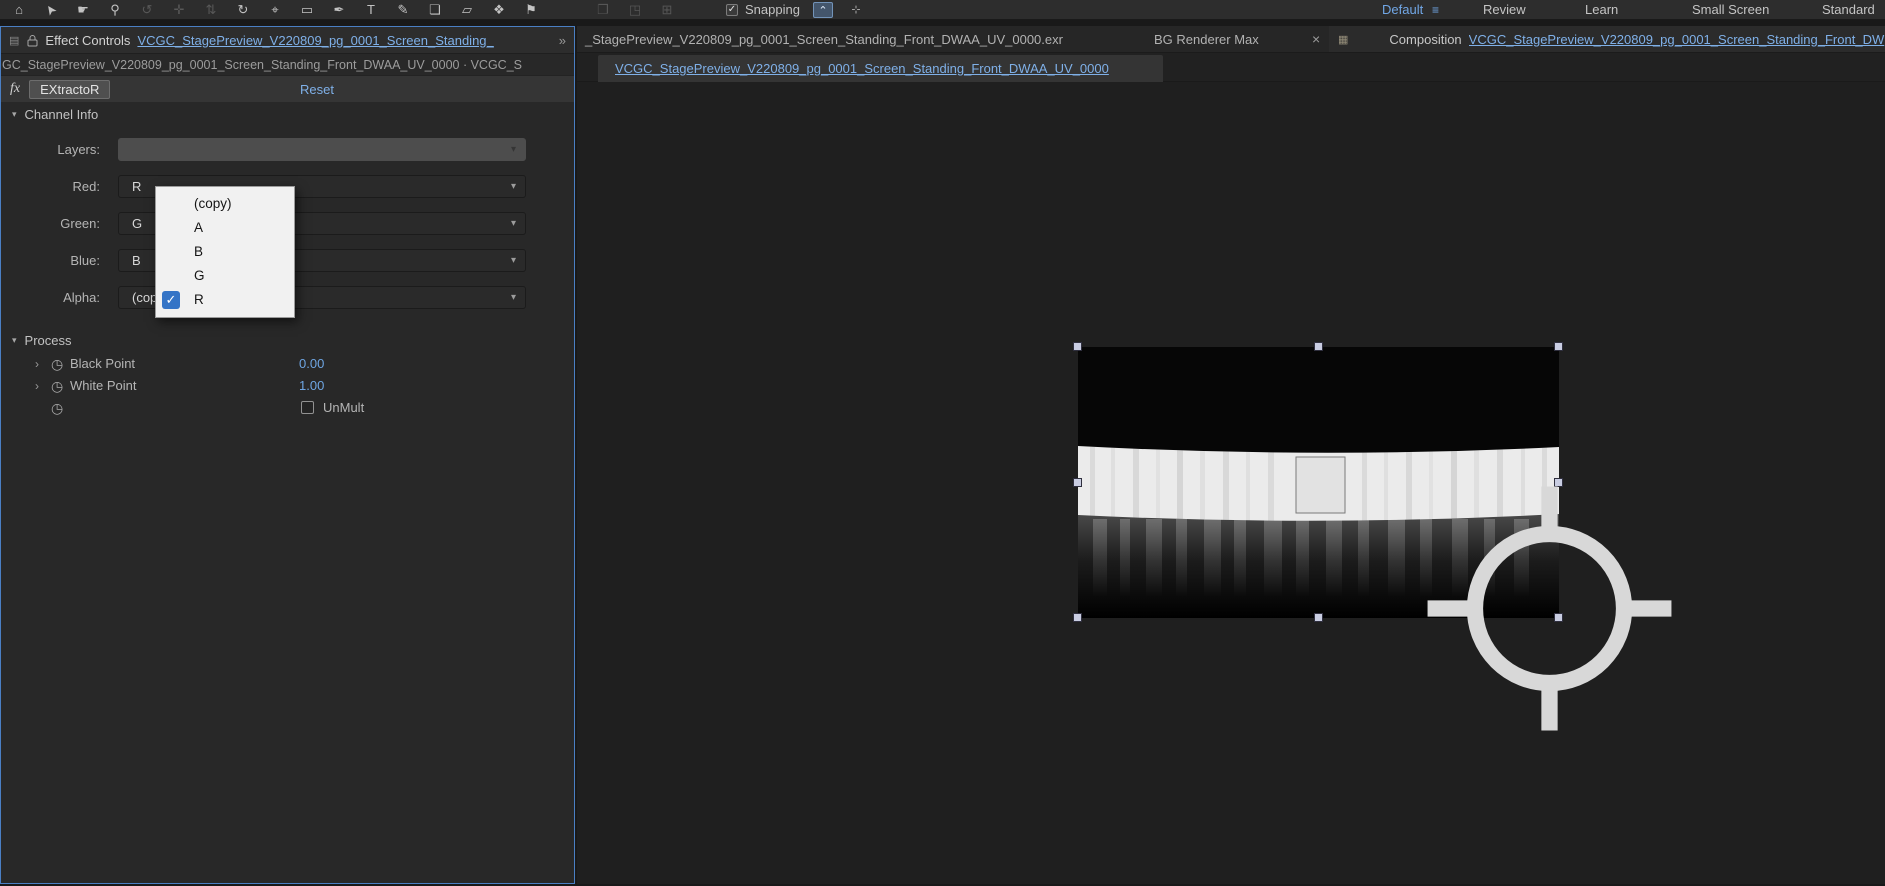 The width and height of the screenshot is (1885, 886). I want to click on eraser-tool-icon: ▱, so click(467, 10).